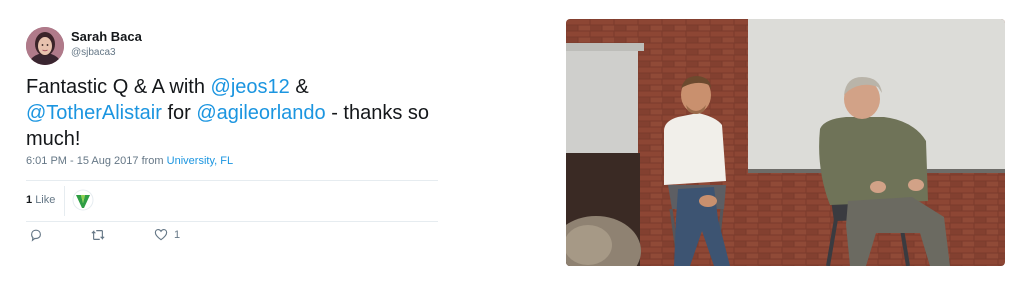  Describe the element at coordinates (179, 113) in the screenshot. I see `tweet-text-part: for` at that location.